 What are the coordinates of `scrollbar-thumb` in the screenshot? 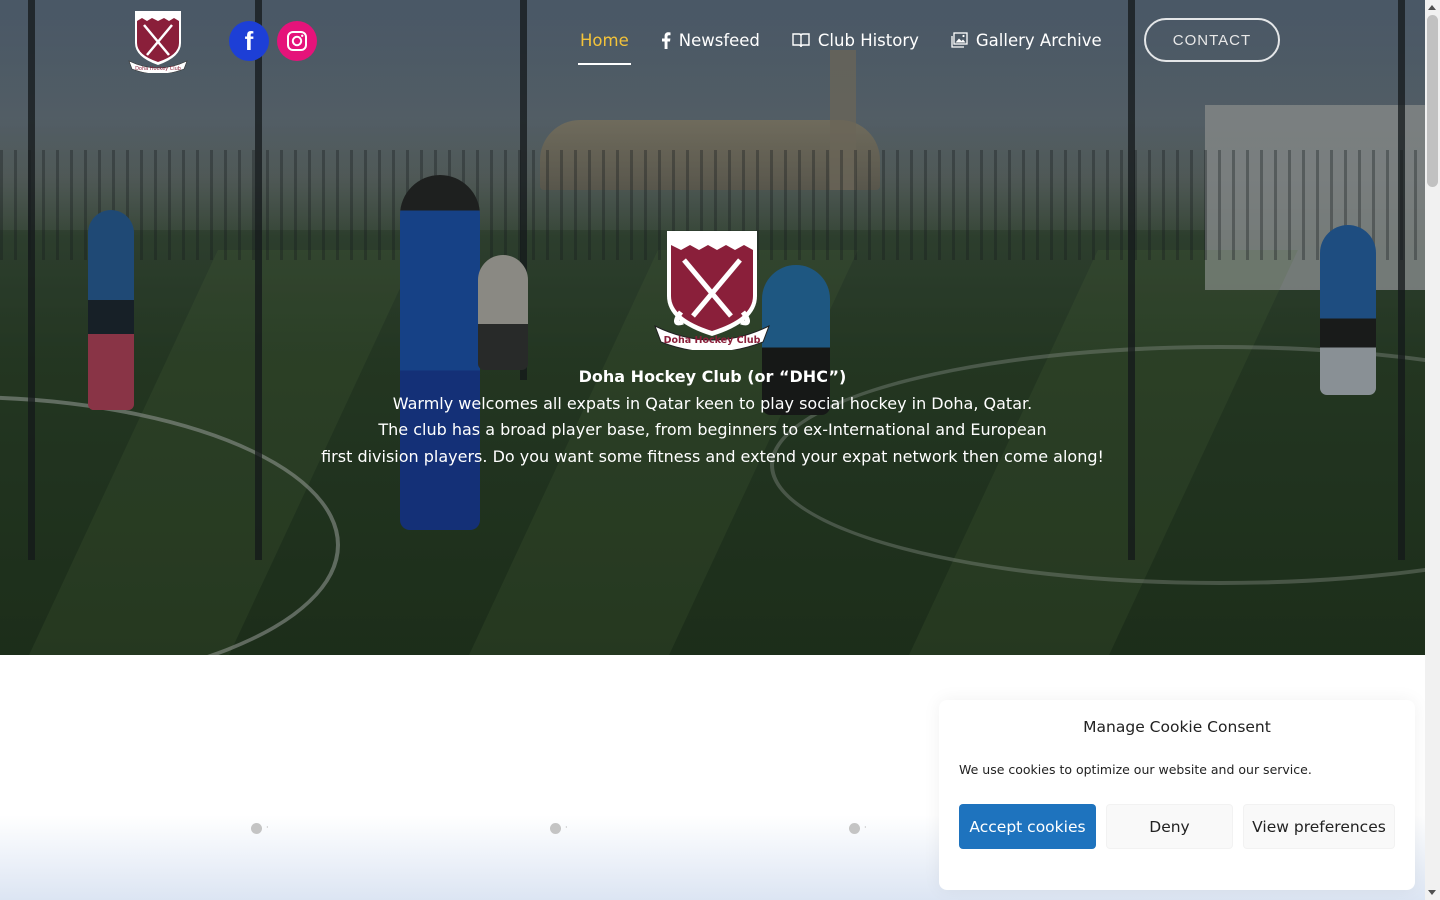 It's located at (1432, 101).